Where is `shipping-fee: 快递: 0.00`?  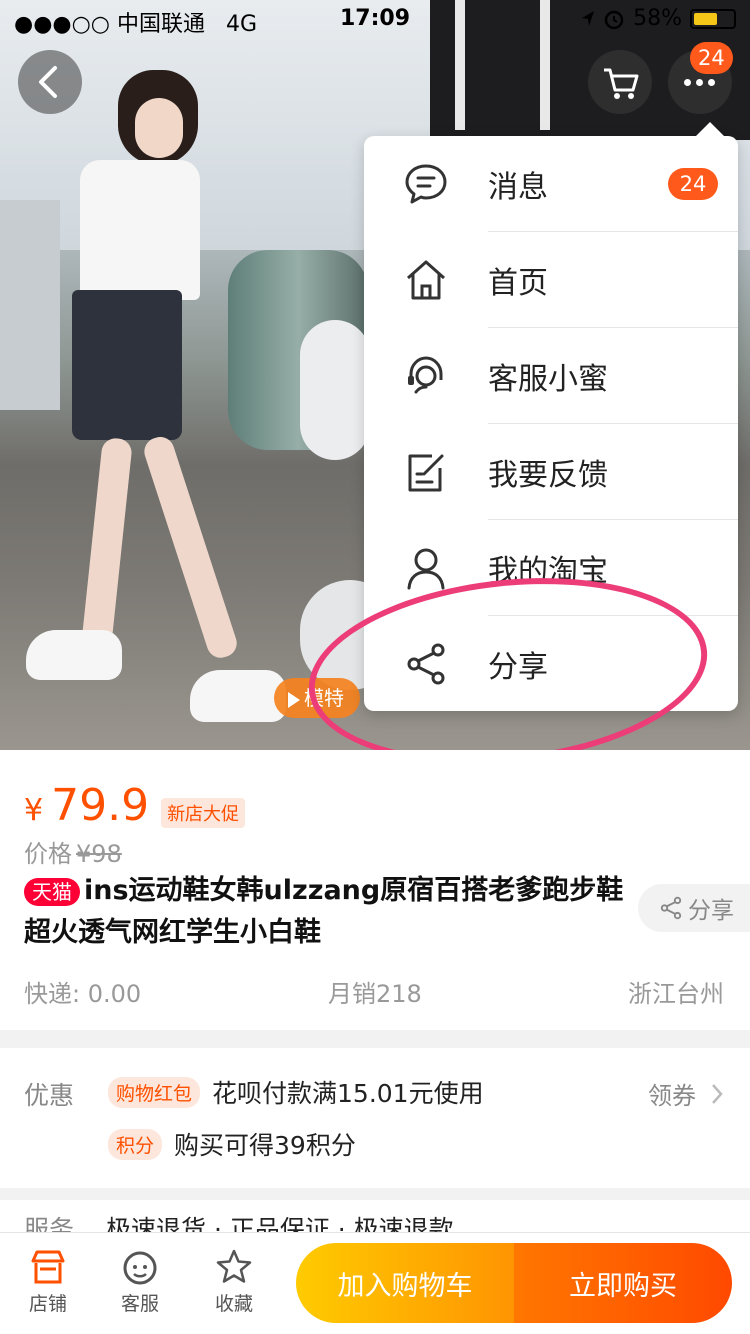 shipping-fee: 快递: 0.00 is located at coordinates (83, 994).